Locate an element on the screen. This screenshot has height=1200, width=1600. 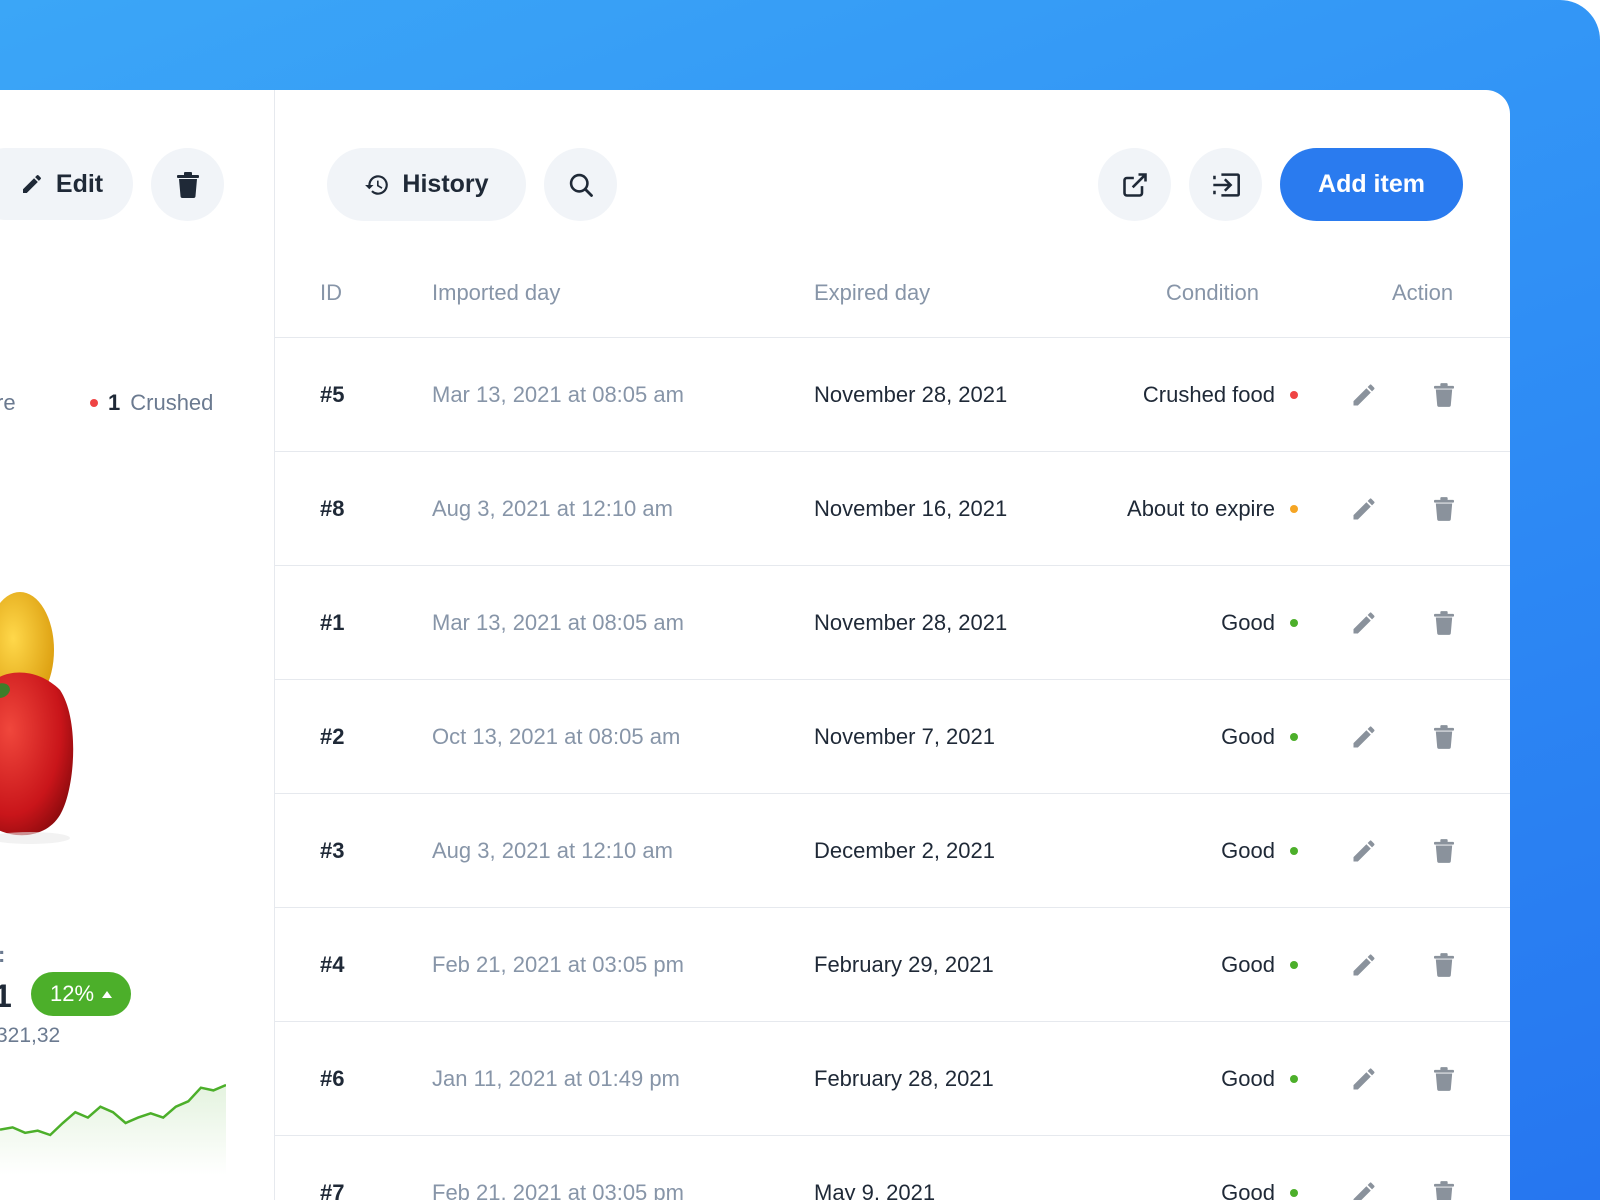
cell-condition: About to expire is located at coordinates (1201, 508).